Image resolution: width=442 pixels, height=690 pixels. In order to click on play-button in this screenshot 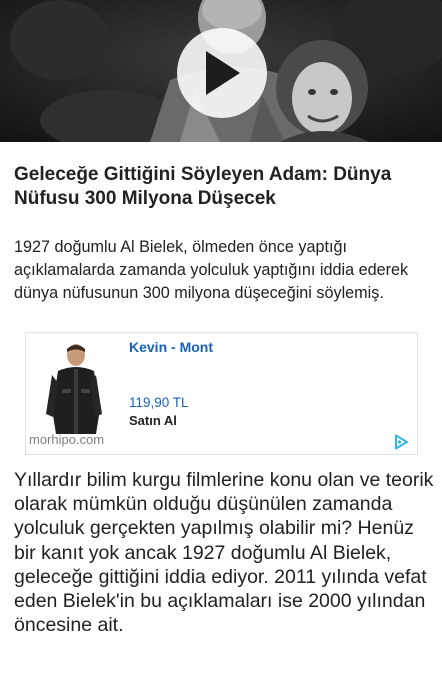, I will do `click(222, 73)`.